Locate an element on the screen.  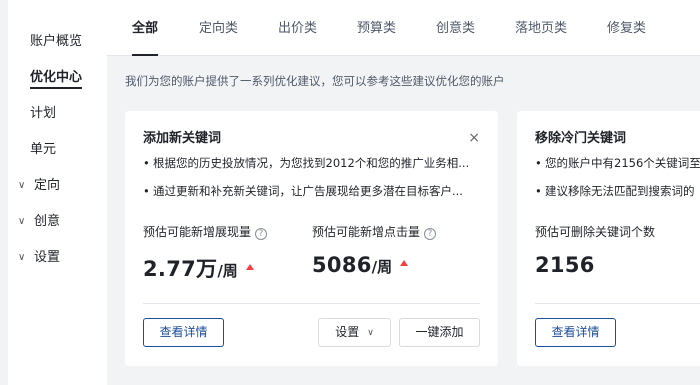
card-bullet: • 建议移除无法匹配到搜索词的 is located at coordinates (615, 191).